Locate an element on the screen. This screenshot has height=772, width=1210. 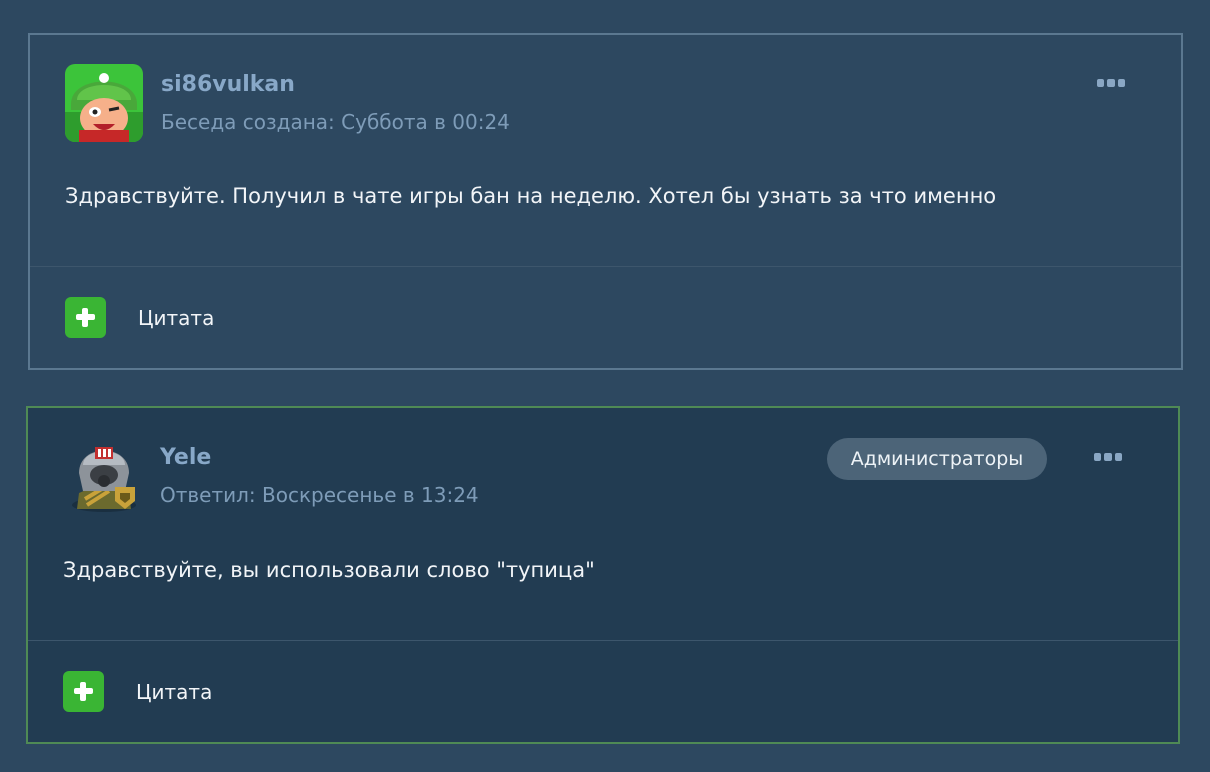
role-badge: Администраторы is located at coordinates (937, 459).